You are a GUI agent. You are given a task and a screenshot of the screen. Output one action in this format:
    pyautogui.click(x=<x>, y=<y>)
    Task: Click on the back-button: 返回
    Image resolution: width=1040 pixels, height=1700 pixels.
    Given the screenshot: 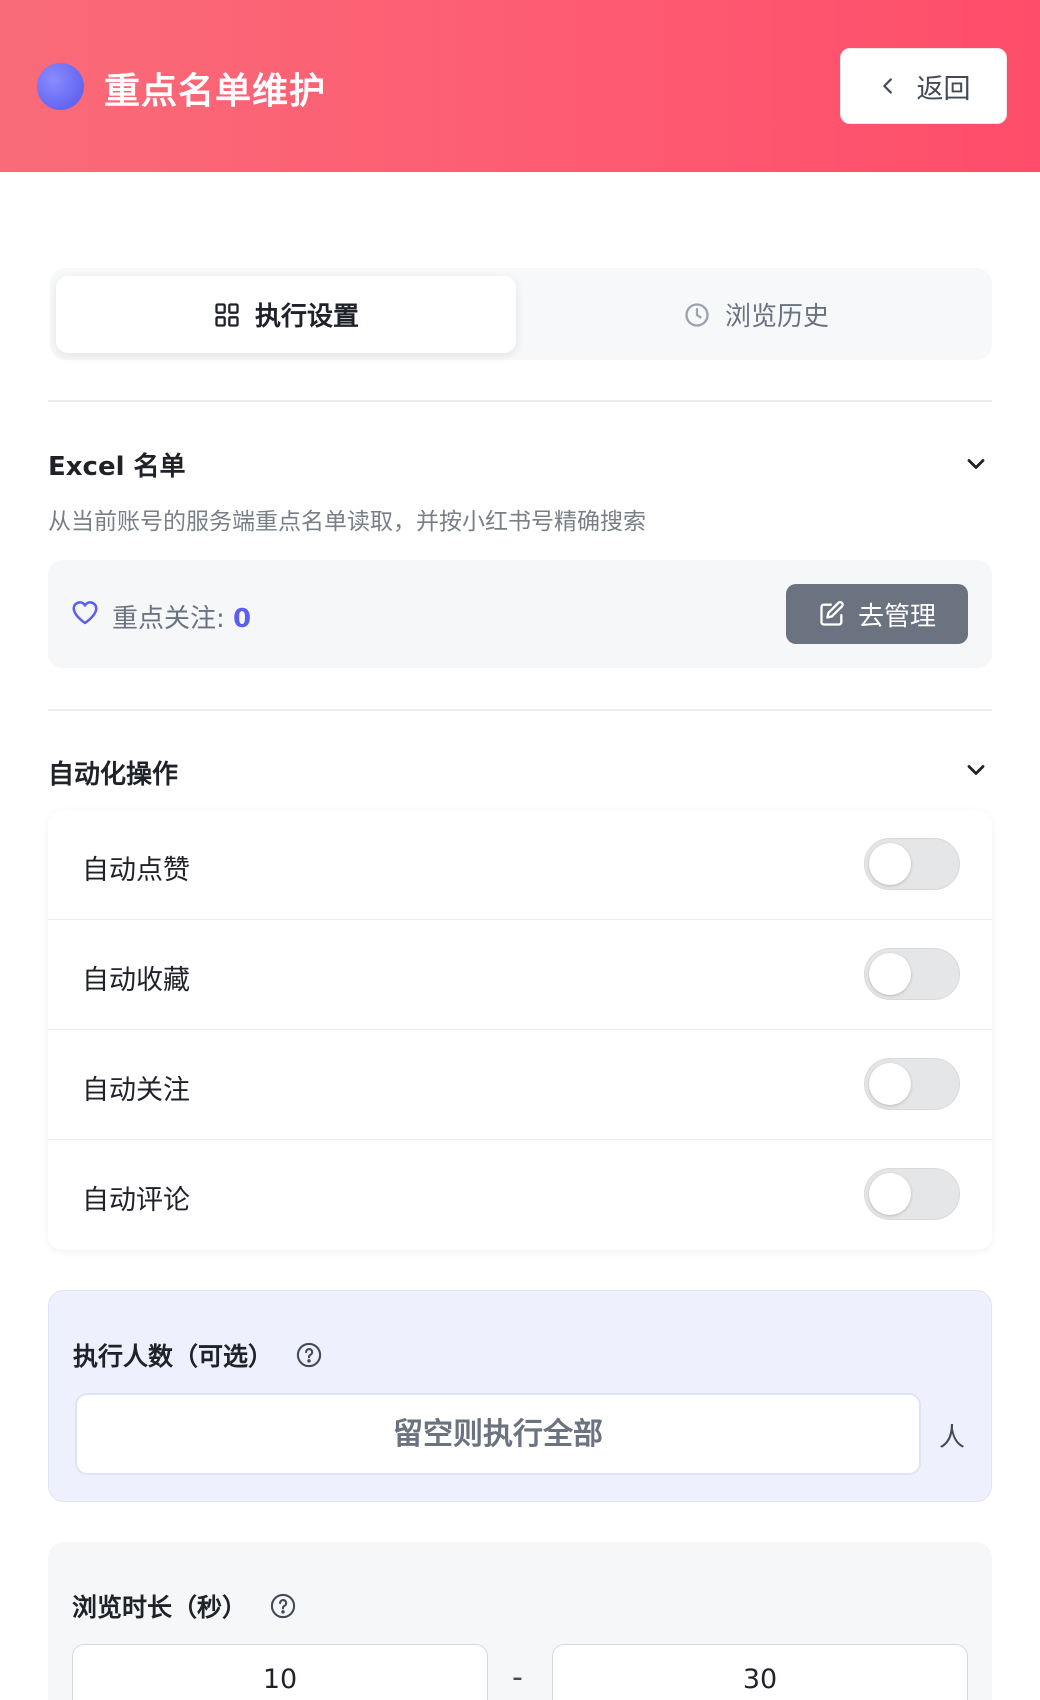 What is the action you would take?
    pyautogui.click(x=923, y=86)
    